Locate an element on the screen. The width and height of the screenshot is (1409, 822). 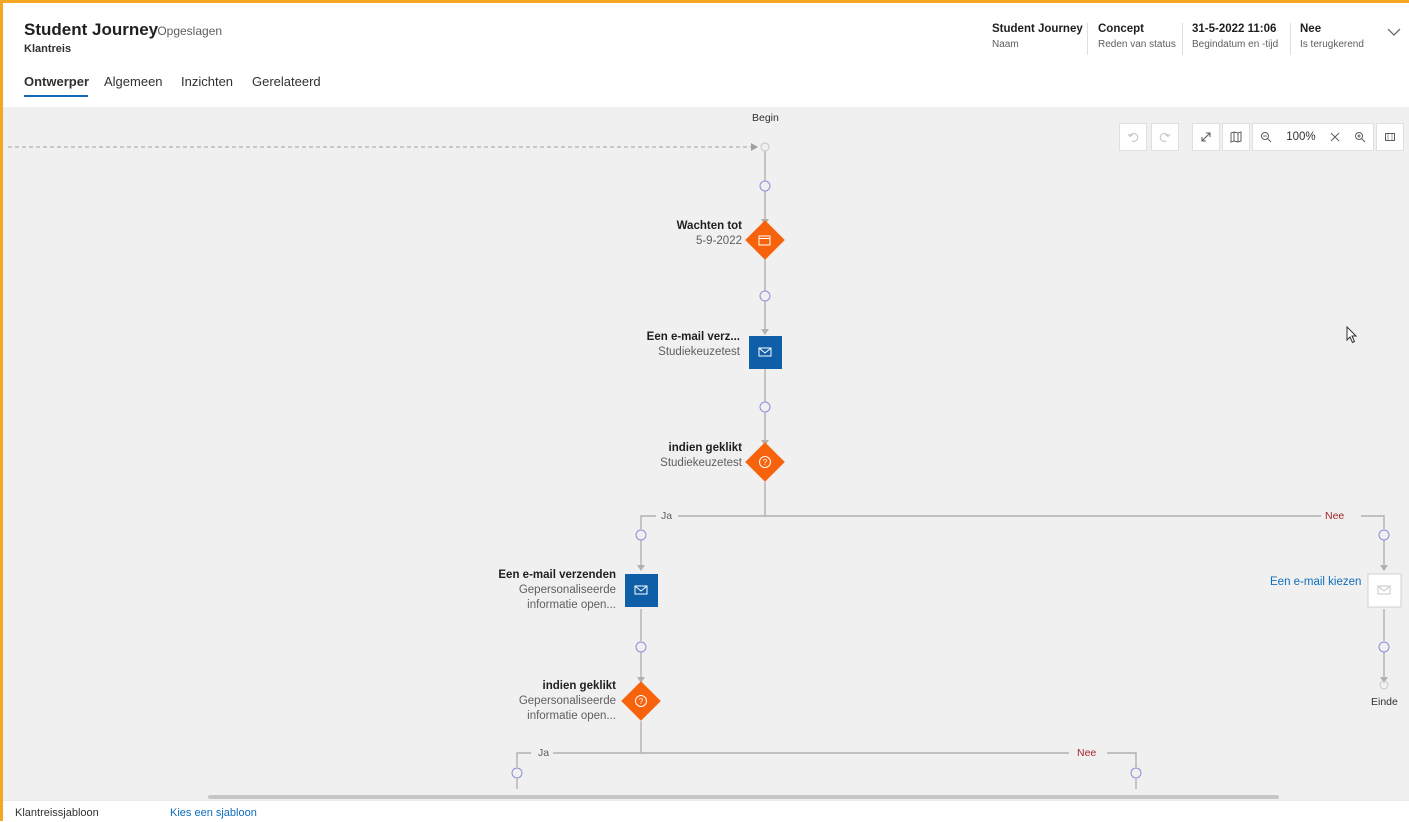
redo-icon is located at coordinates (1165, 137).